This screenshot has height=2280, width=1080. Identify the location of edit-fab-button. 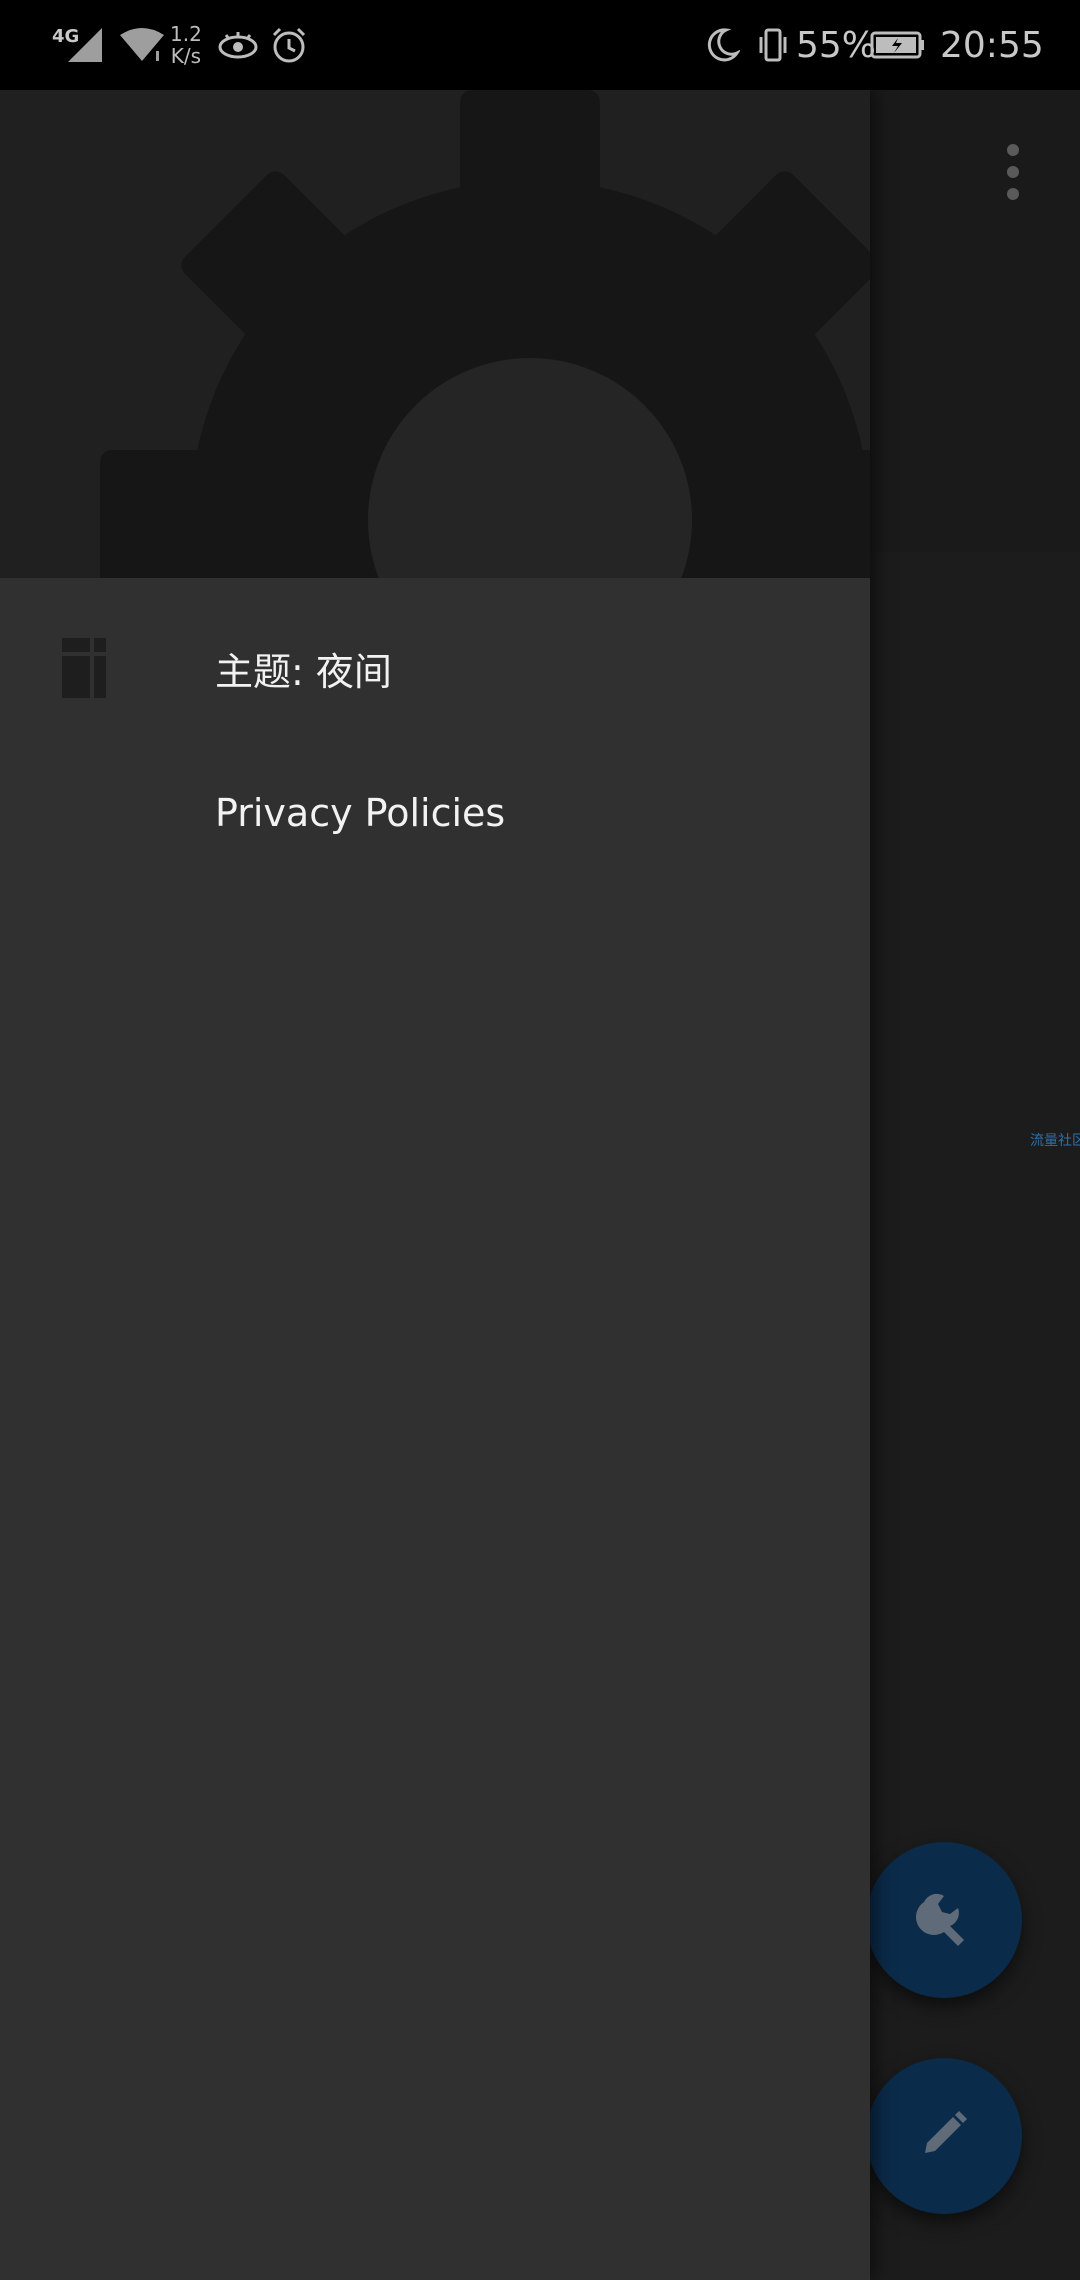
(944, 2136).